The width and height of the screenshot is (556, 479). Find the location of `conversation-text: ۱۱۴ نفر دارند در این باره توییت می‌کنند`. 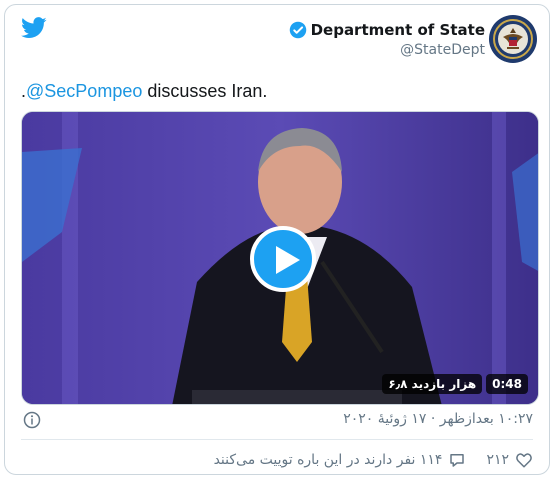

conversation-text: ۱۱۴ نفر دارند در این باره توییت می‌کنند is located at coordinates (328, 460).